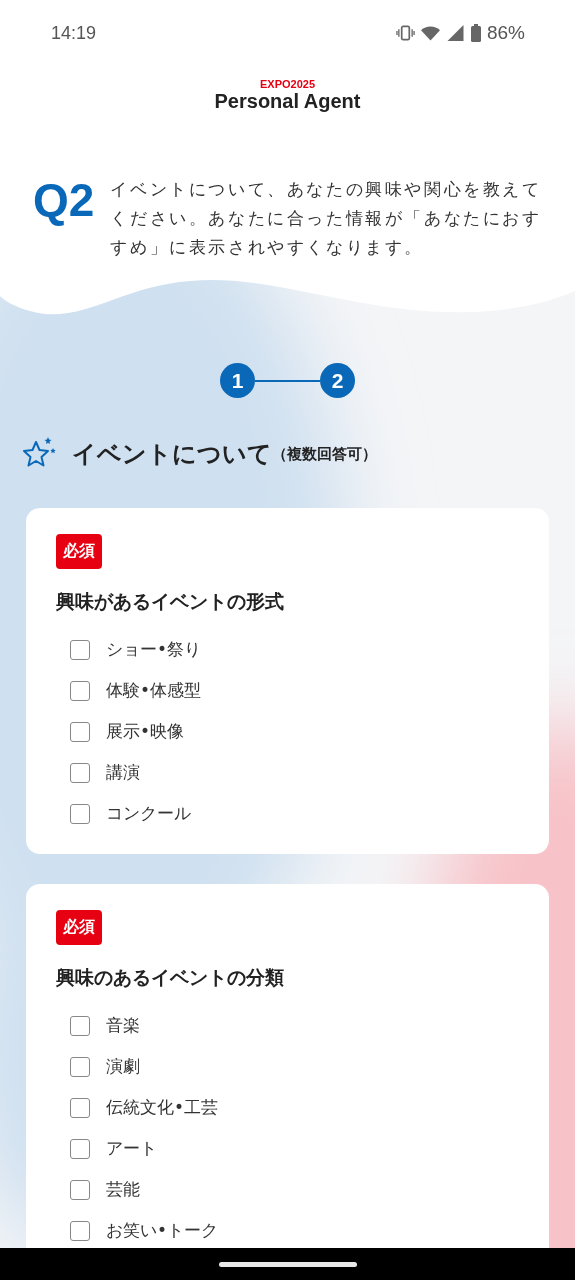 This screenshot has width=575, height=1280. Describe the element at coordinates (430, 33) in the screenshot. I see `wifi-icon` at that location.